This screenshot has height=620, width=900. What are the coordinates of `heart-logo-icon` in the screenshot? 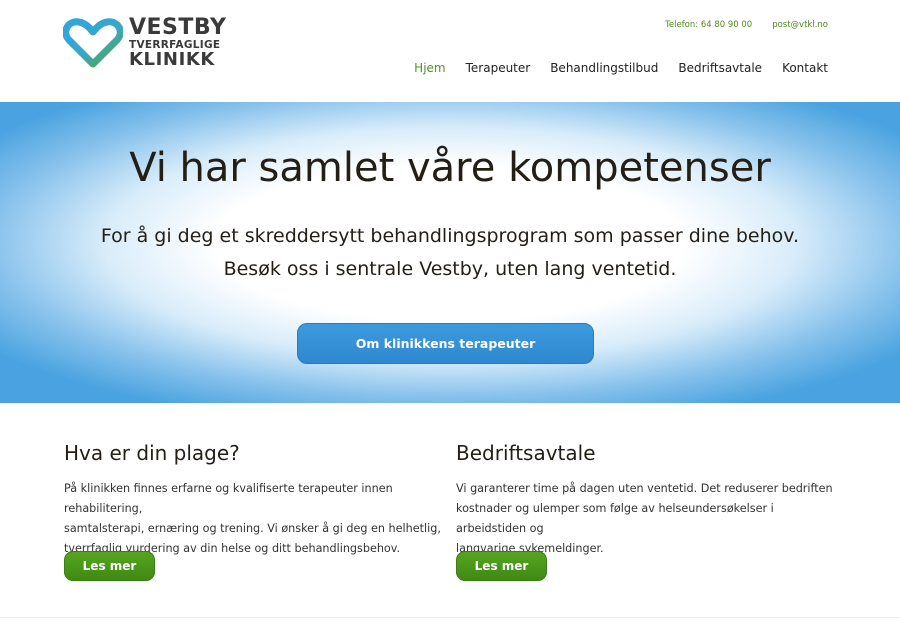 It's located at (93, 43).